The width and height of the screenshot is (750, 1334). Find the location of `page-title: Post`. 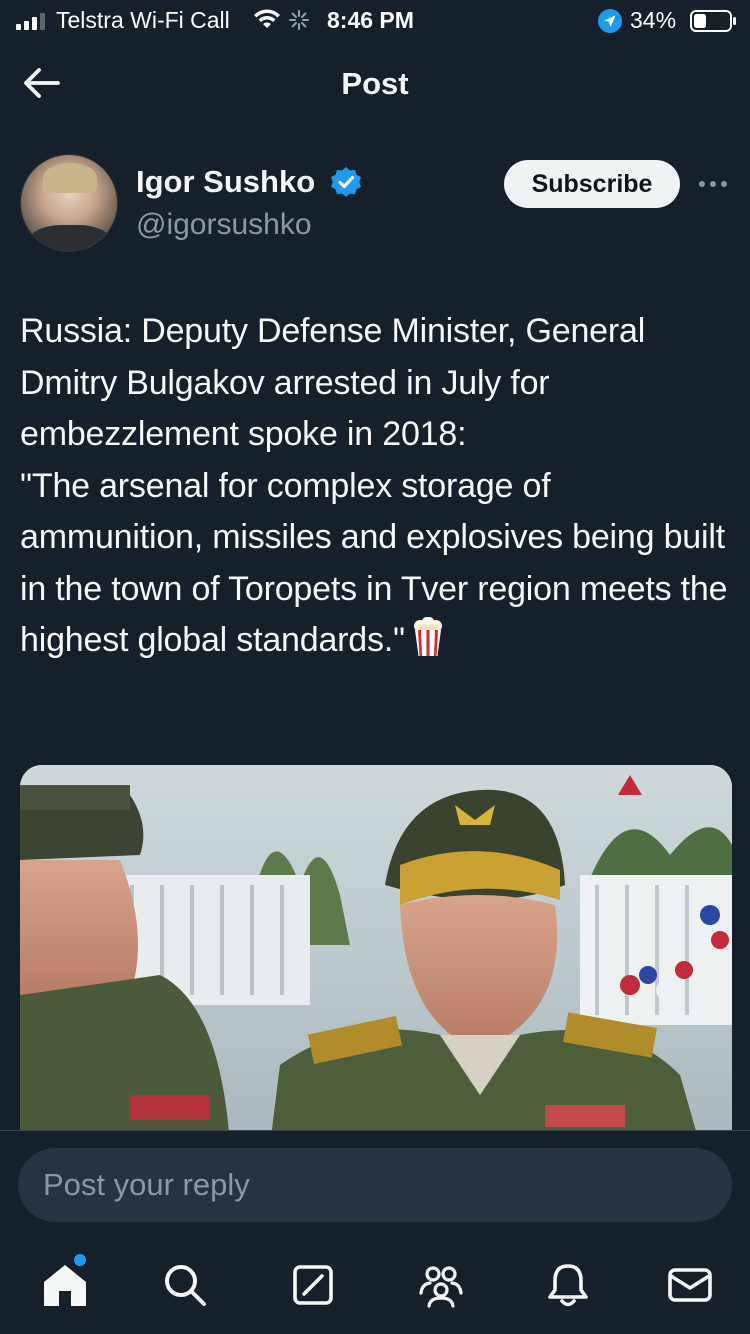

page-title: Post is located at coordinates (375, 83).